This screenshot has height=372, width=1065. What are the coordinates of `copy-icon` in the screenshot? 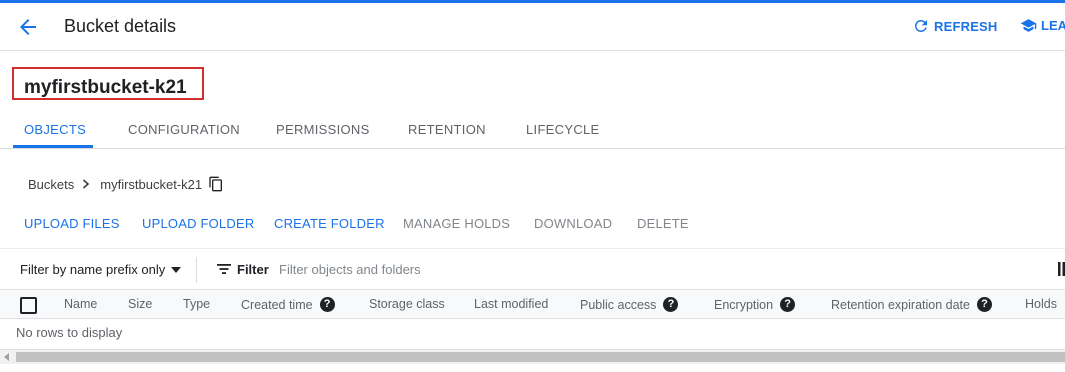 It's located at (216, 184).